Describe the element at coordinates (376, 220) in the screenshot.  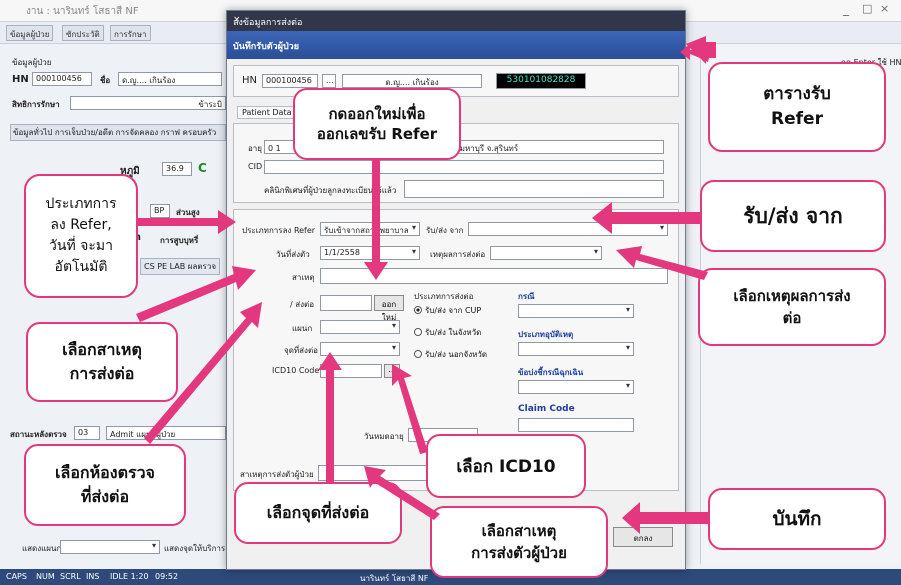
I see `arrow-new-button` at that location.